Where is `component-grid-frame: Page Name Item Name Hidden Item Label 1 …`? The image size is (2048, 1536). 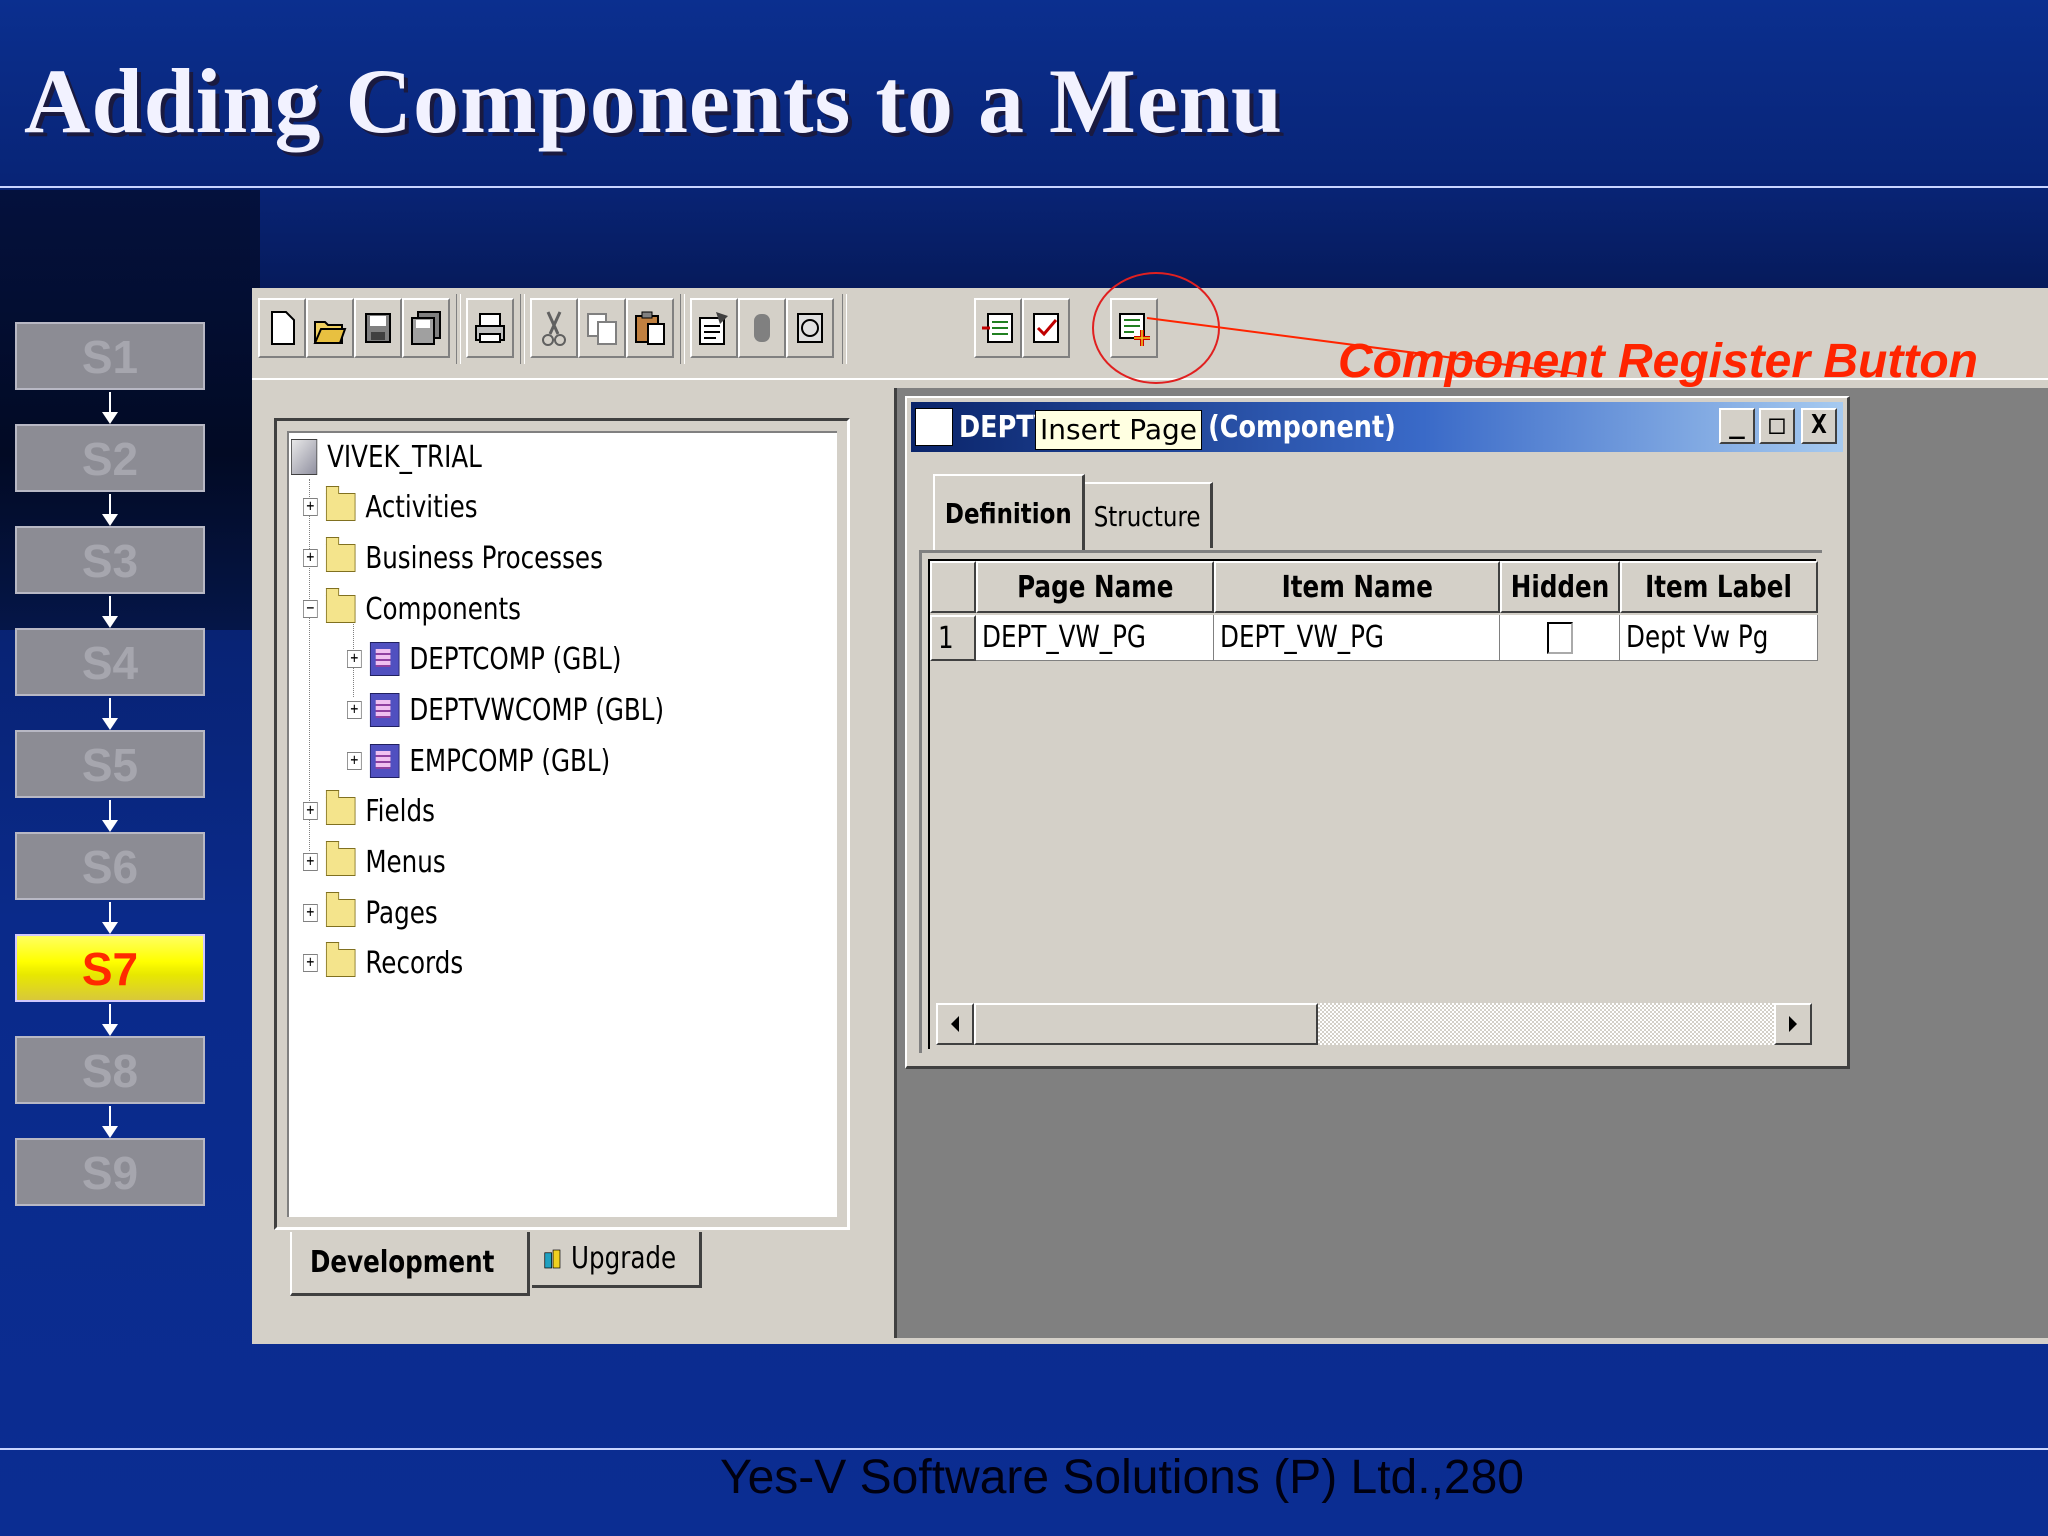
component-grid-frame: Page Name Item Name Hidden Item Label 1 … is located at coordinates (1370, 801).